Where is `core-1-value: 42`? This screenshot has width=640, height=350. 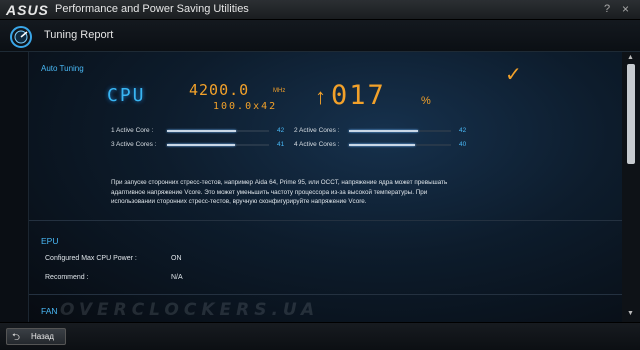
core-1-value: 42 is located at coordinates (281, 130).